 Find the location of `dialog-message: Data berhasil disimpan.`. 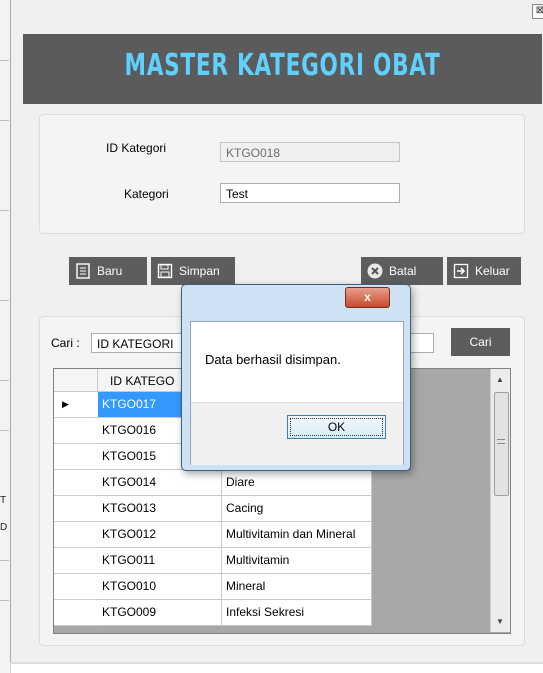

dialog-message: Data berhasil disimpan. is located at coordinates (273, 359).